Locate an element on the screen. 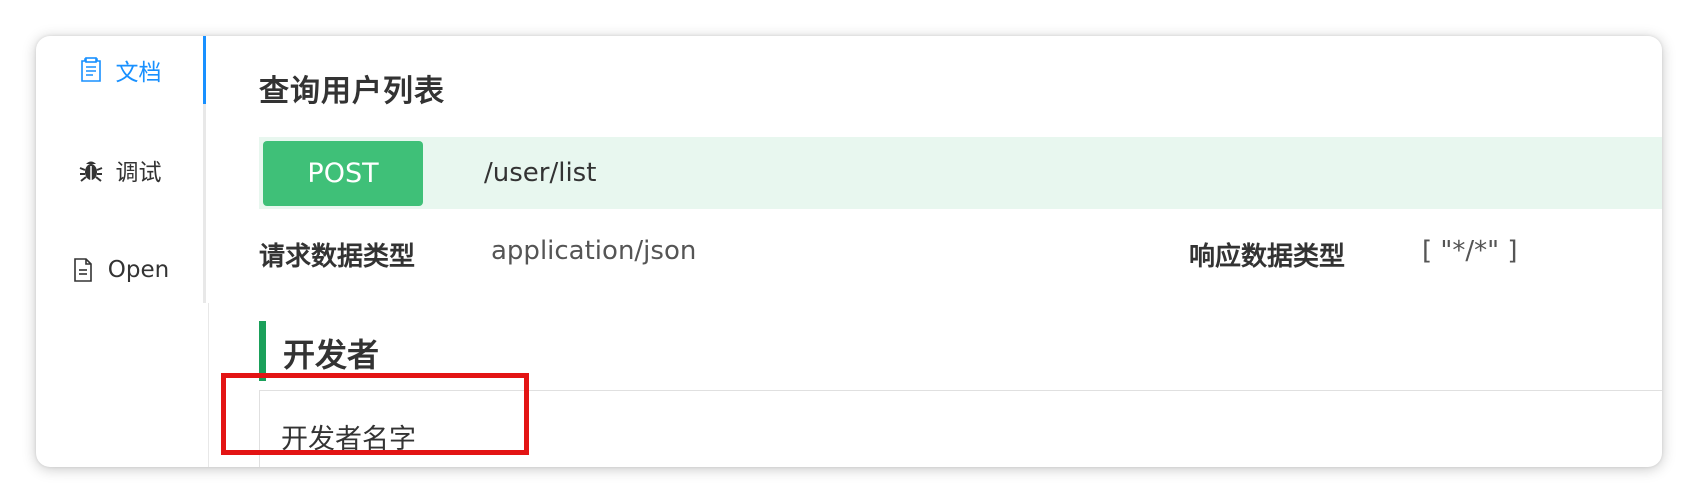 The height and width of the screenshot is (502, 1698). sidebar-item-debug: 调试 is located at coordinates (119, 170).